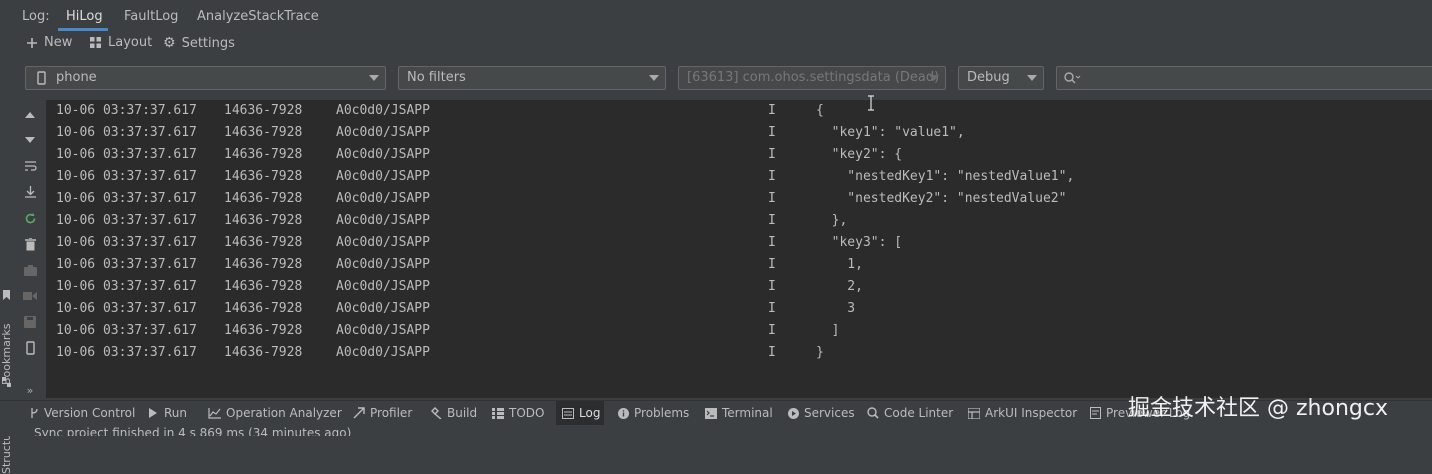  I want to click on log-message: "key1": "value1",, so click(890, 132).